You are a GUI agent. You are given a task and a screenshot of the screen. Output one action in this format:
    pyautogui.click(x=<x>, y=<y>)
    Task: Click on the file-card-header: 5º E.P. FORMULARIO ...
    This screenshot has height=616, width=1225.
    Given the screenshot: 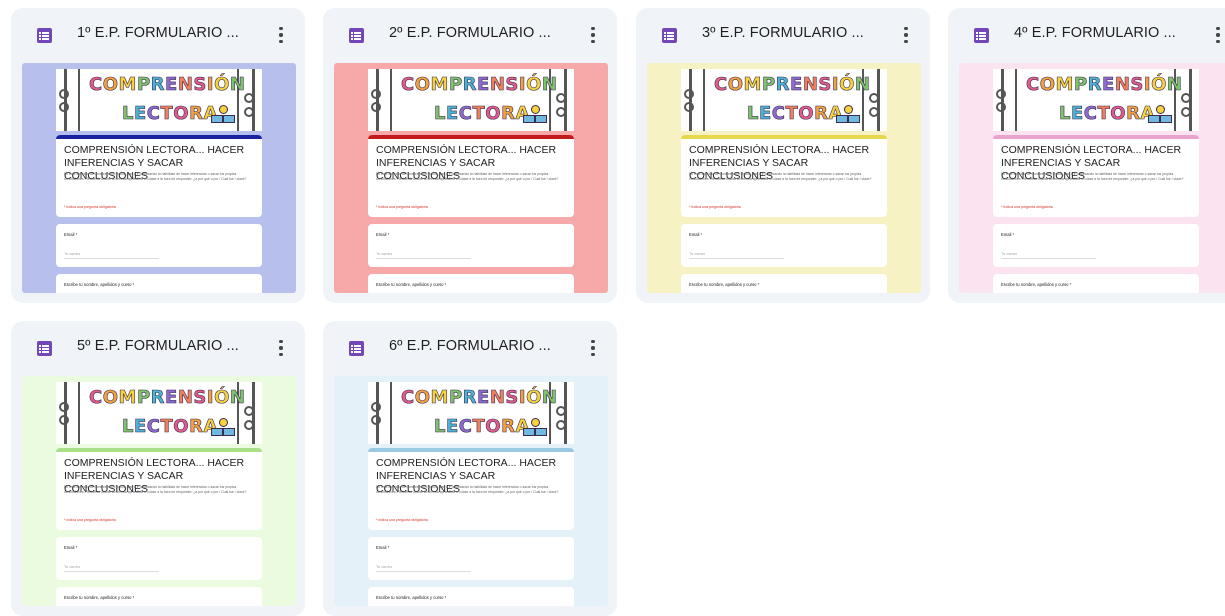 What is the action you would take?
    pyautogui.click(x=158, y=348)
    